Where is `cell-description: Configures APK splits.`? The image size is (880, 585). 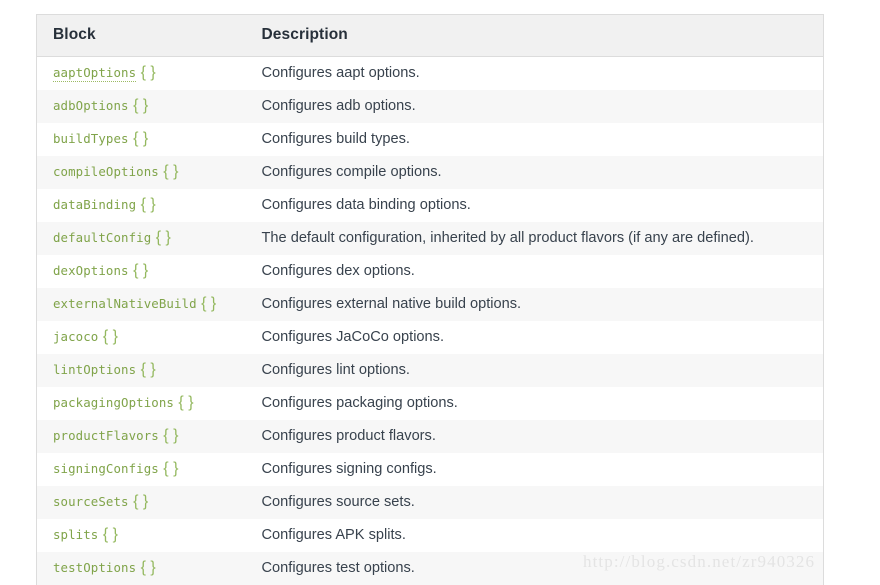
cell-description: Configures APK splits. is located at coordinates (542, 535).